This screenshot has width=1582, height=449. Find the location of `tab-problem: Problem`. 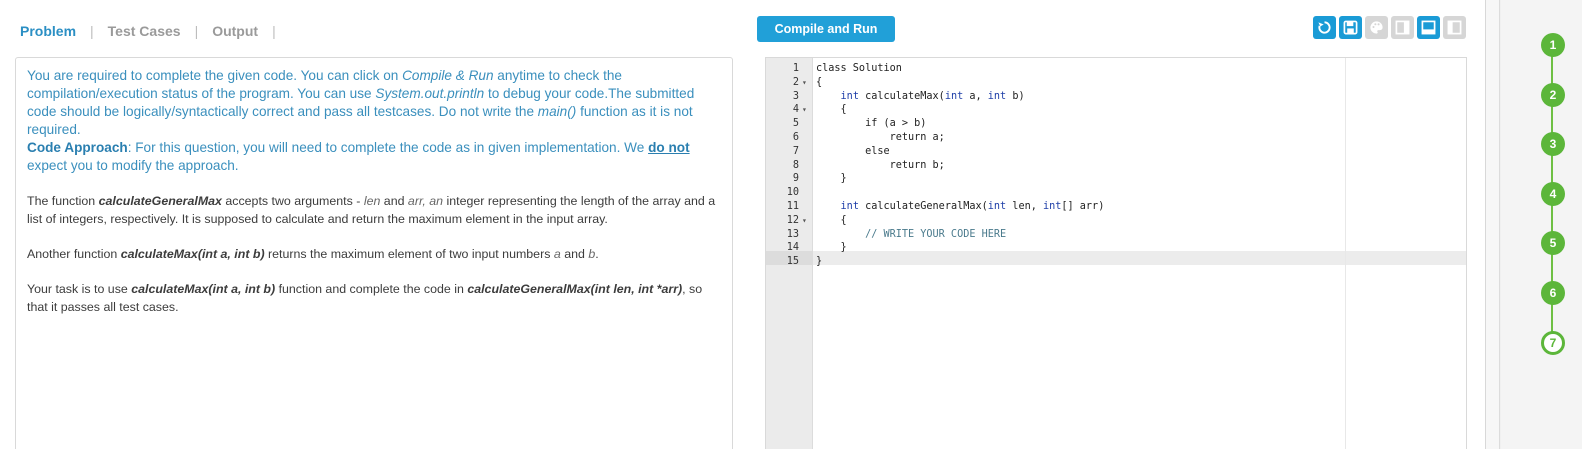

tab-problem: Problem is located at coordinates (48, 31).